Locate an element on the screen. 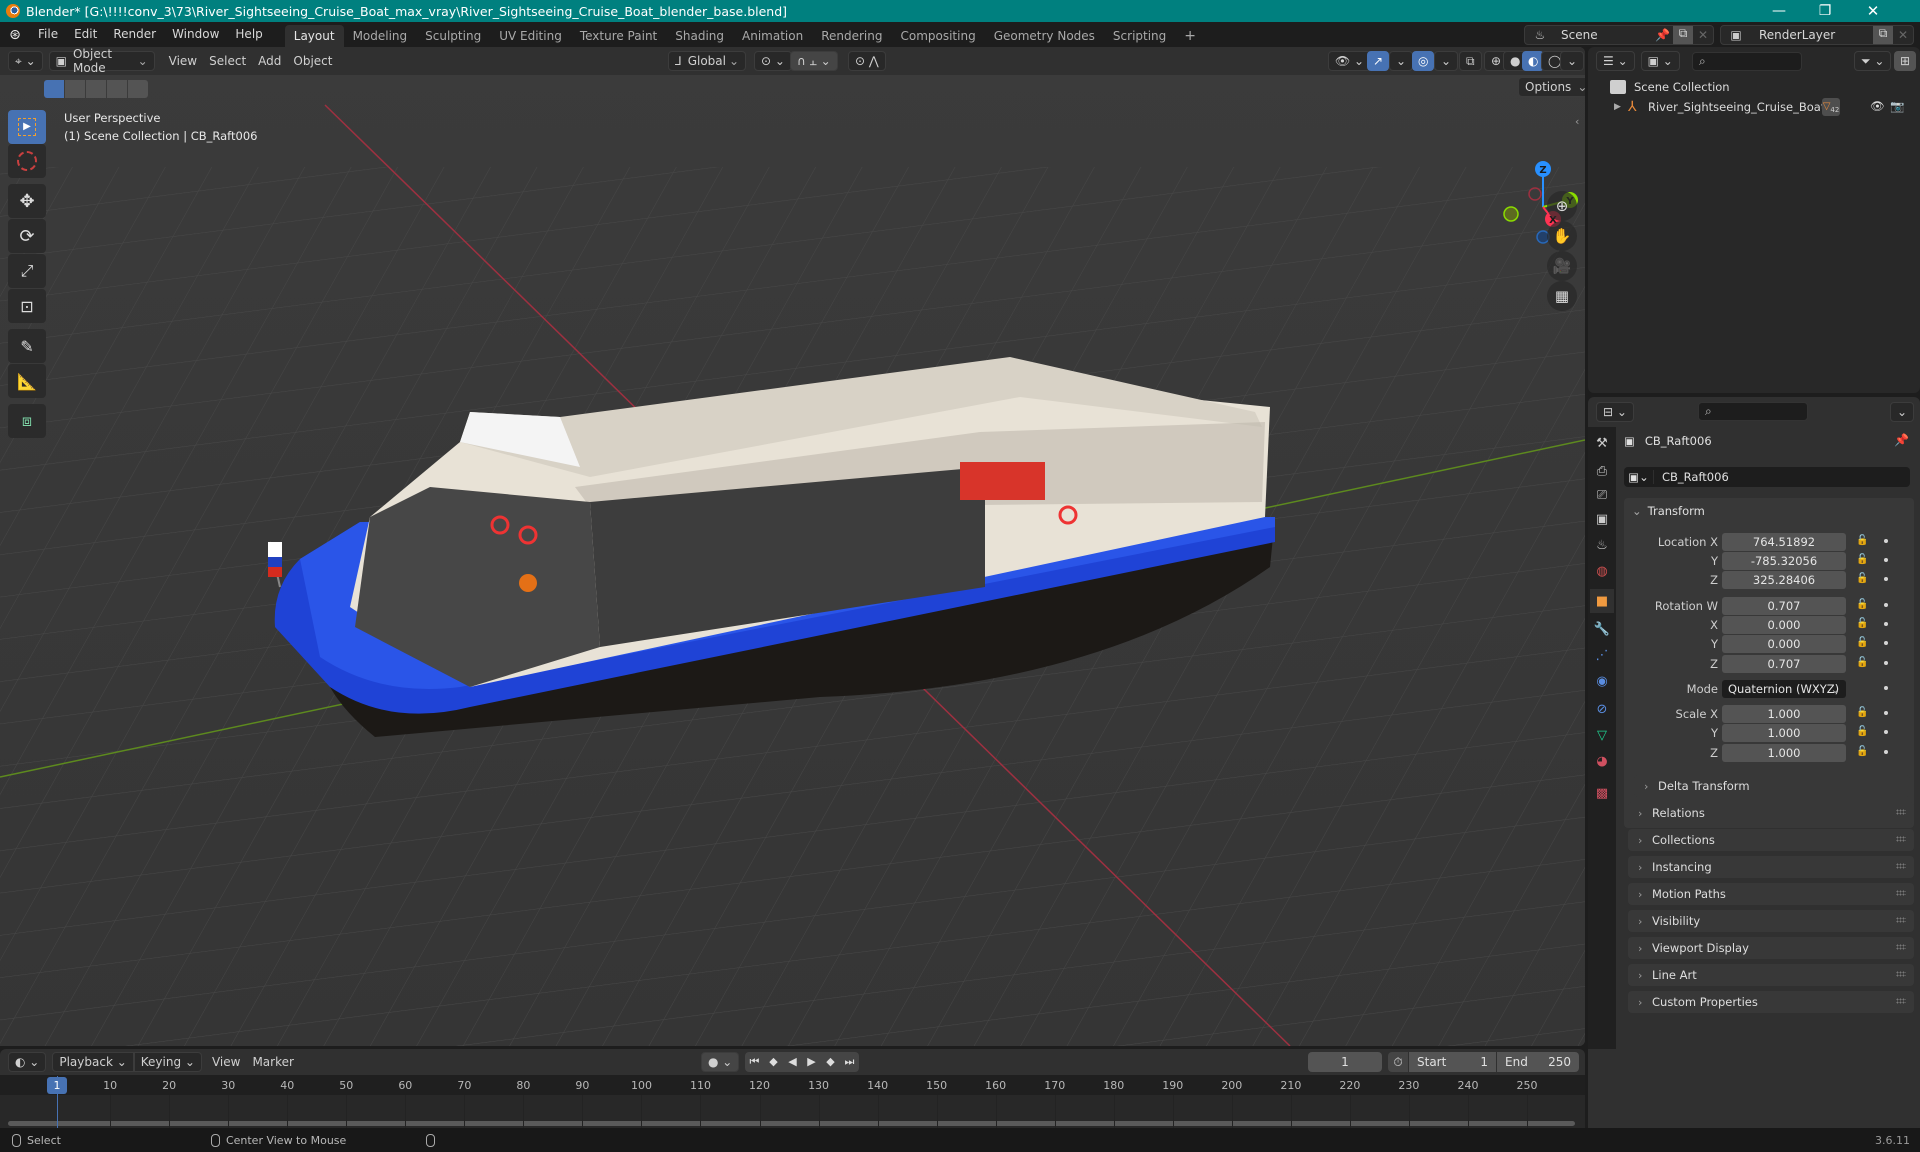 The width and height of the screenshot is (1920, 1152). output-tab-icon: ⎚ is located at coordinates (1602, 495).